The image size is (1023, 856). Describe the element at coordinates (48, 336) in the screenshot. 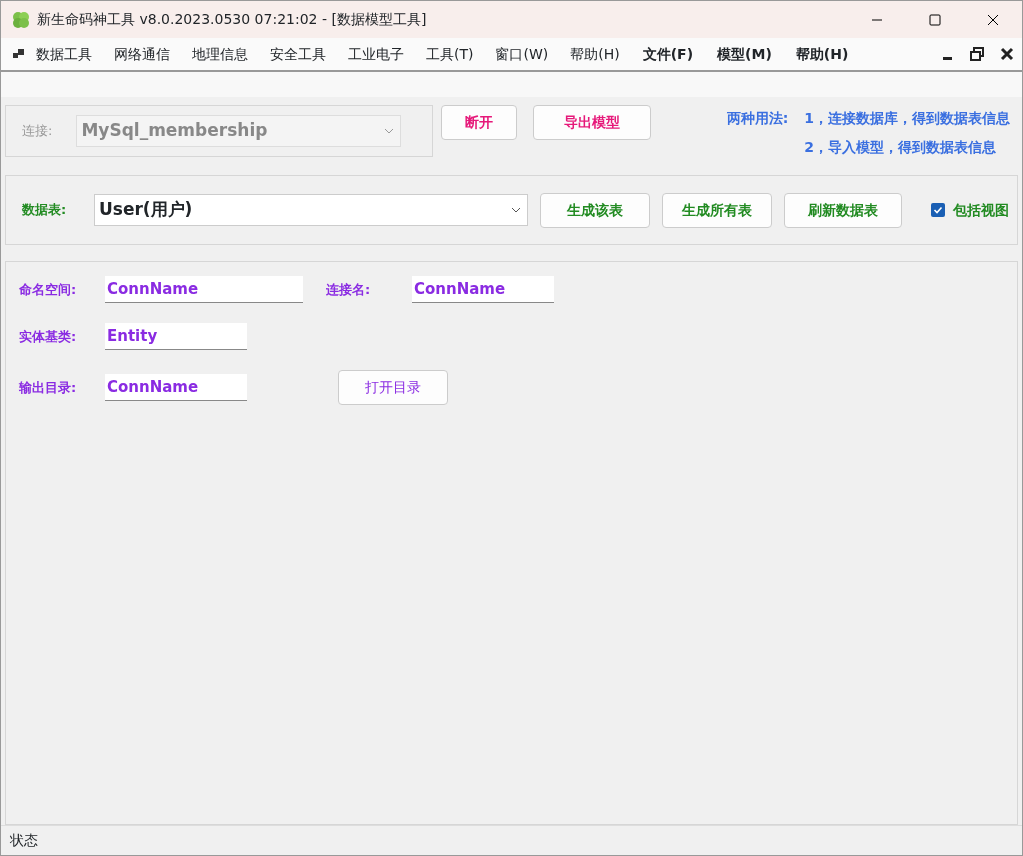

I see `field-label: 实体基类:` at that location.